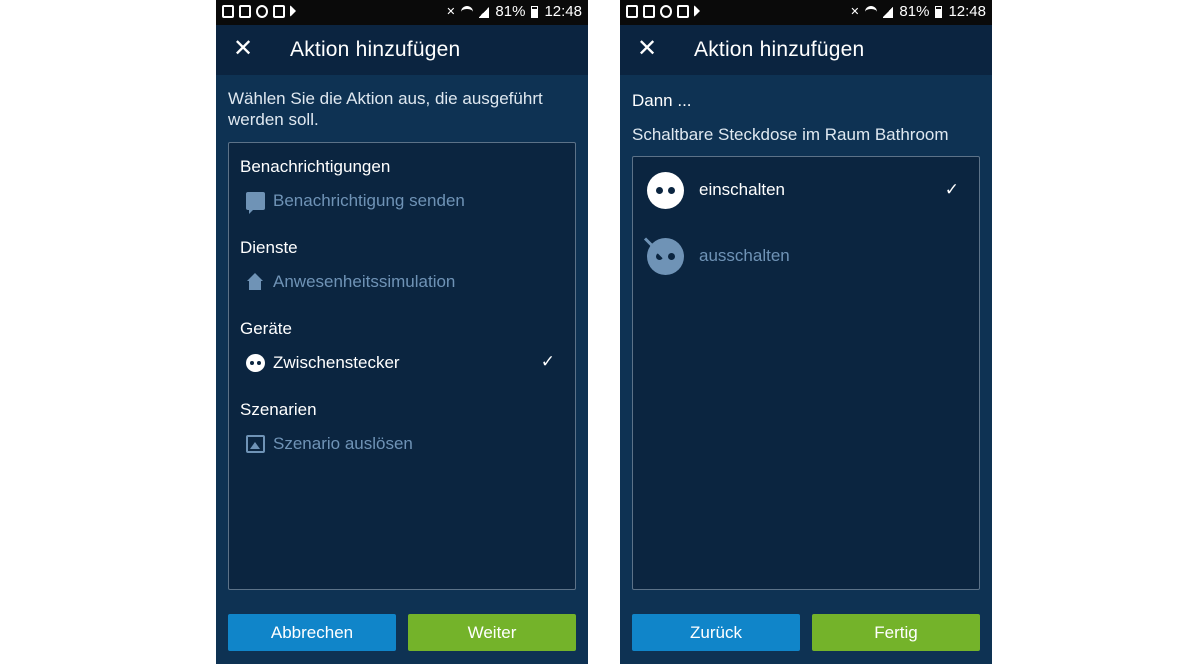 The height and width of the screenshot is (664, 1180). Describe the element at coordinates (255, 444) in the screenshot. I see `scene-icon` at that location.